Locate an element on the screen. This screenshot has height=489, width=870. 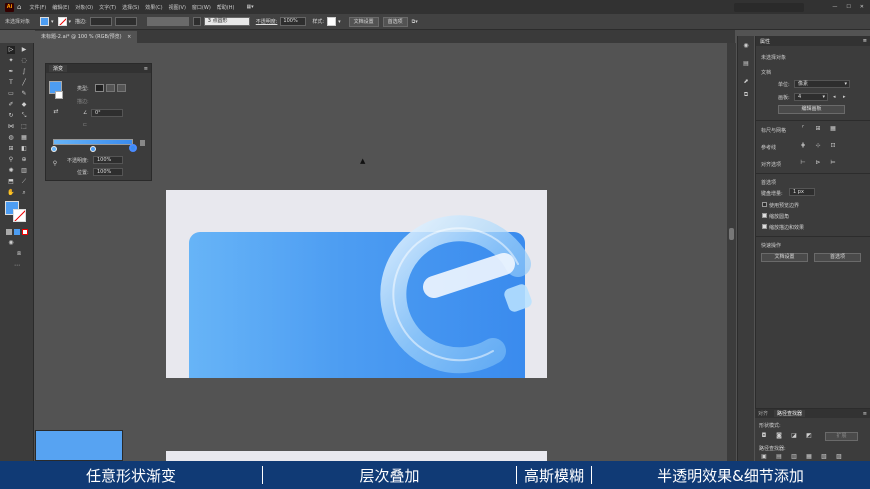
merge-icon: ▥ is located at coordinates (794, 457).